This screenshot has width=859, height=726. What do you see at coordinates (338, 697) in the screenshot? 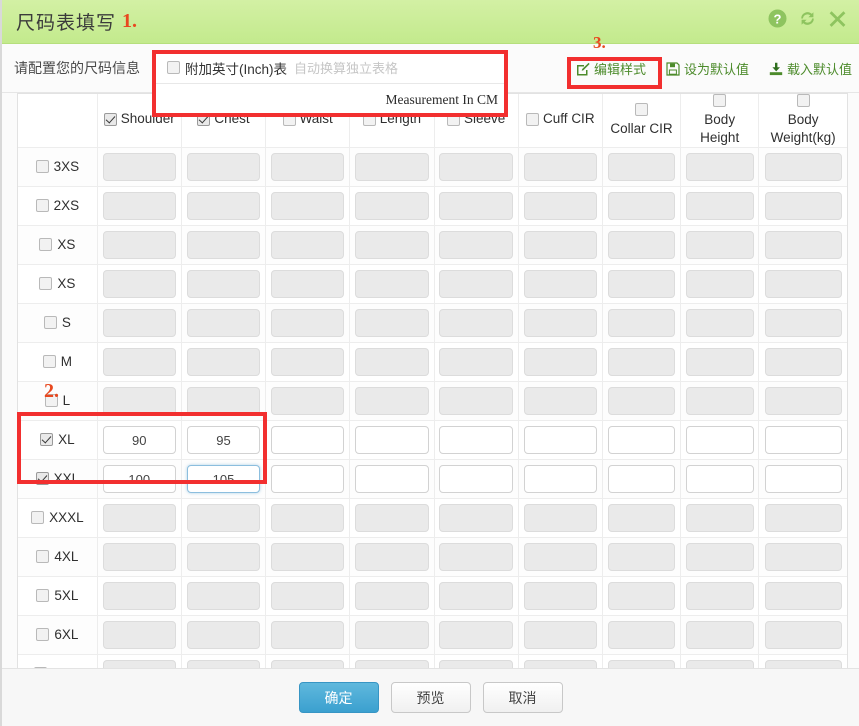
I see `confirm-button: 确定` at bounding box center [338, 697].